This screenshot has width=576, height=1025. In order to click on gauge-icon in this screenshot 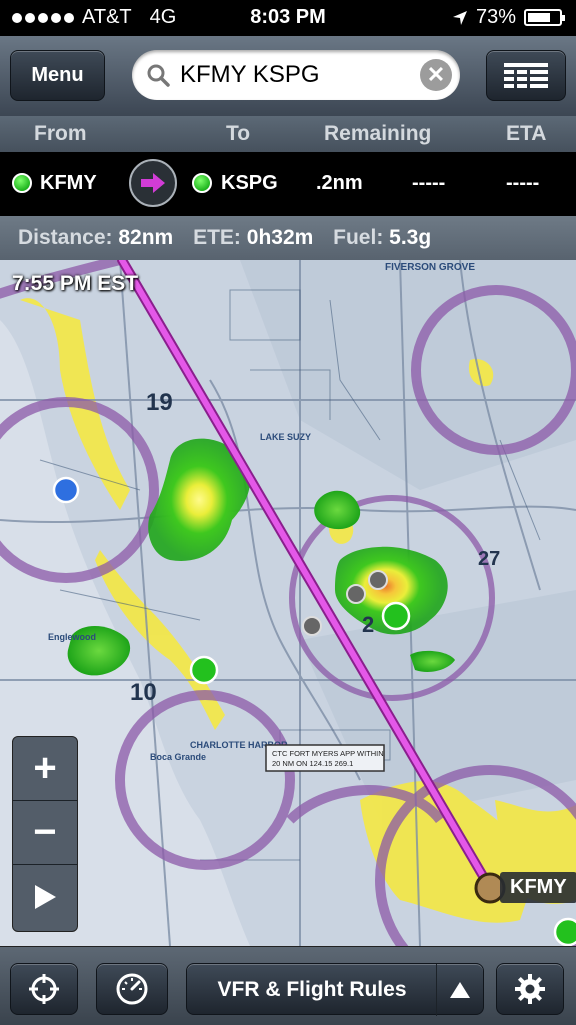, I will do `click(132, 989)`.